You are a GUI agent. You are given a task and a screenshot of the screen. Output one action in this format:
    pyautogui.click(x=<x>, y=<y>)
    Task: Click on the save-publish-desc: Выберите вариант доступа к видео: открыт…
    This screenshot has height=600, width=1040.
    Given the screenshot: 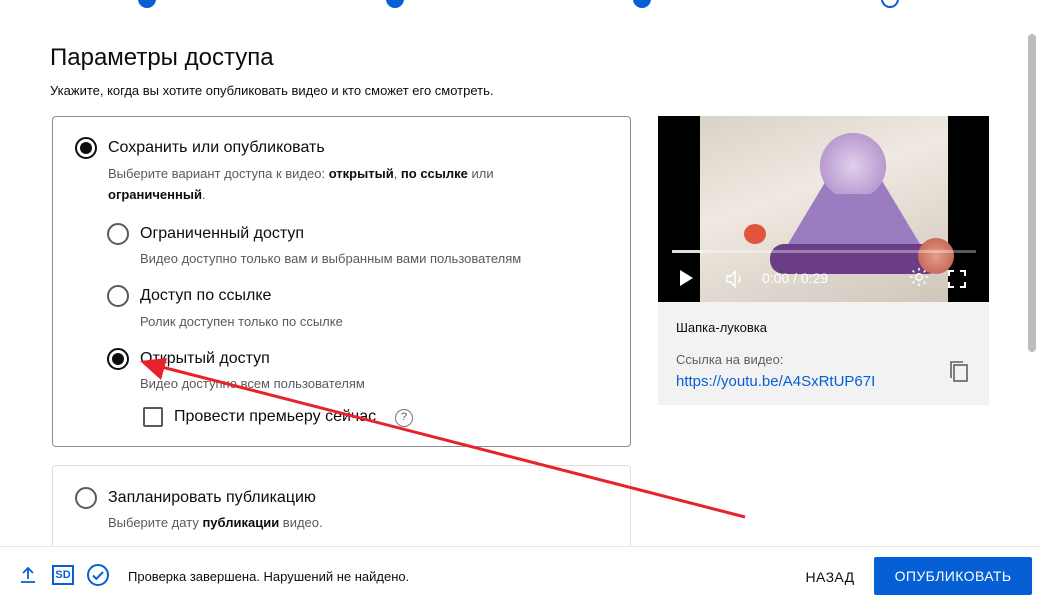 What is the action you would take?
    pyautogui.click(x=301, y=184)
    